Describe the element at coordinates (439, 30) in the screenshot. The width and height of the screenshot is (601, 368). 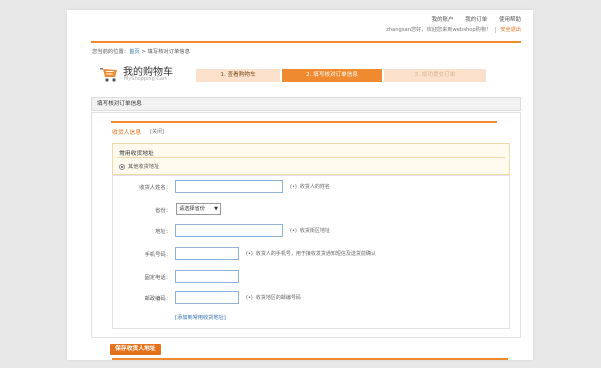
I see `welcome-message: zhangsan您好，欢迎您来到webshop购物！` at that location.